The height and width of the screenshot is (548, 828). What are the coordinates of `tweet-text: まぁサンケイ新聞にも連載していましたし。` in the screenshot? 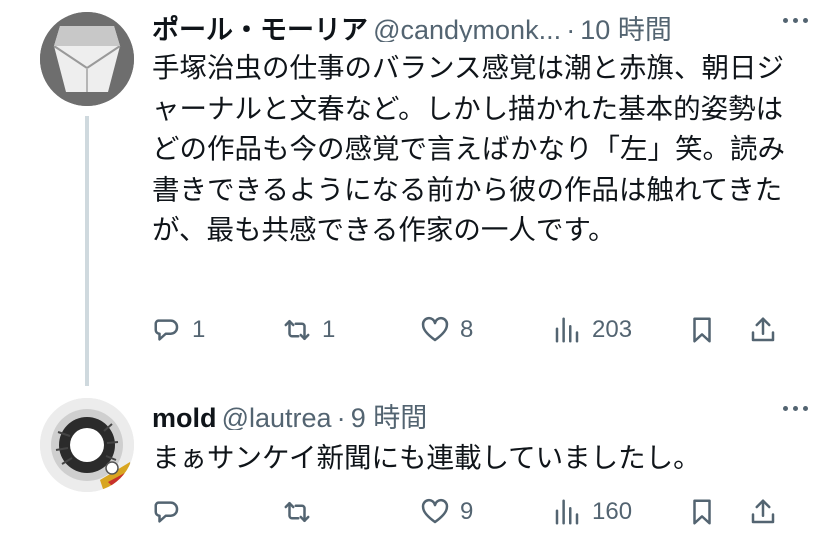 It's located at (426, 458).